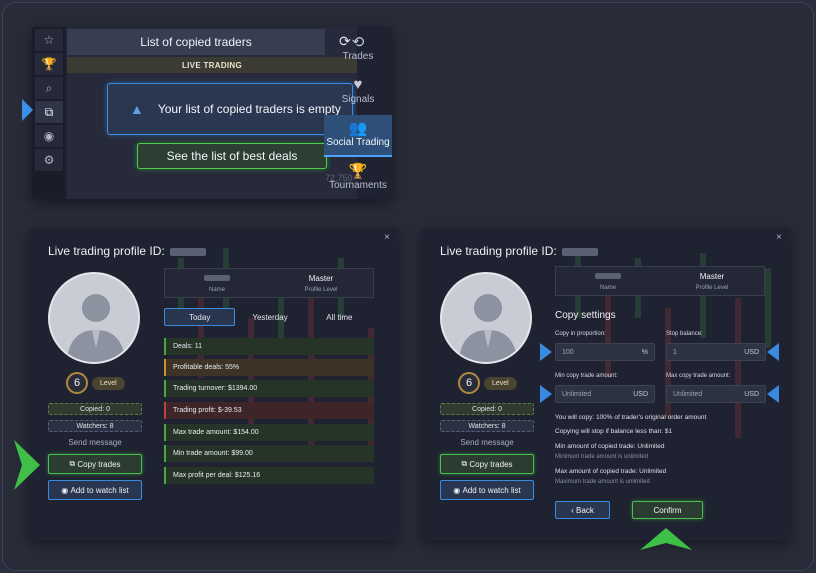 This screenshot has height=573, width=816. Describe the element at coordinates (358, 142) in the screenshot. I see `nav-social-label: Social Trading` at that location.